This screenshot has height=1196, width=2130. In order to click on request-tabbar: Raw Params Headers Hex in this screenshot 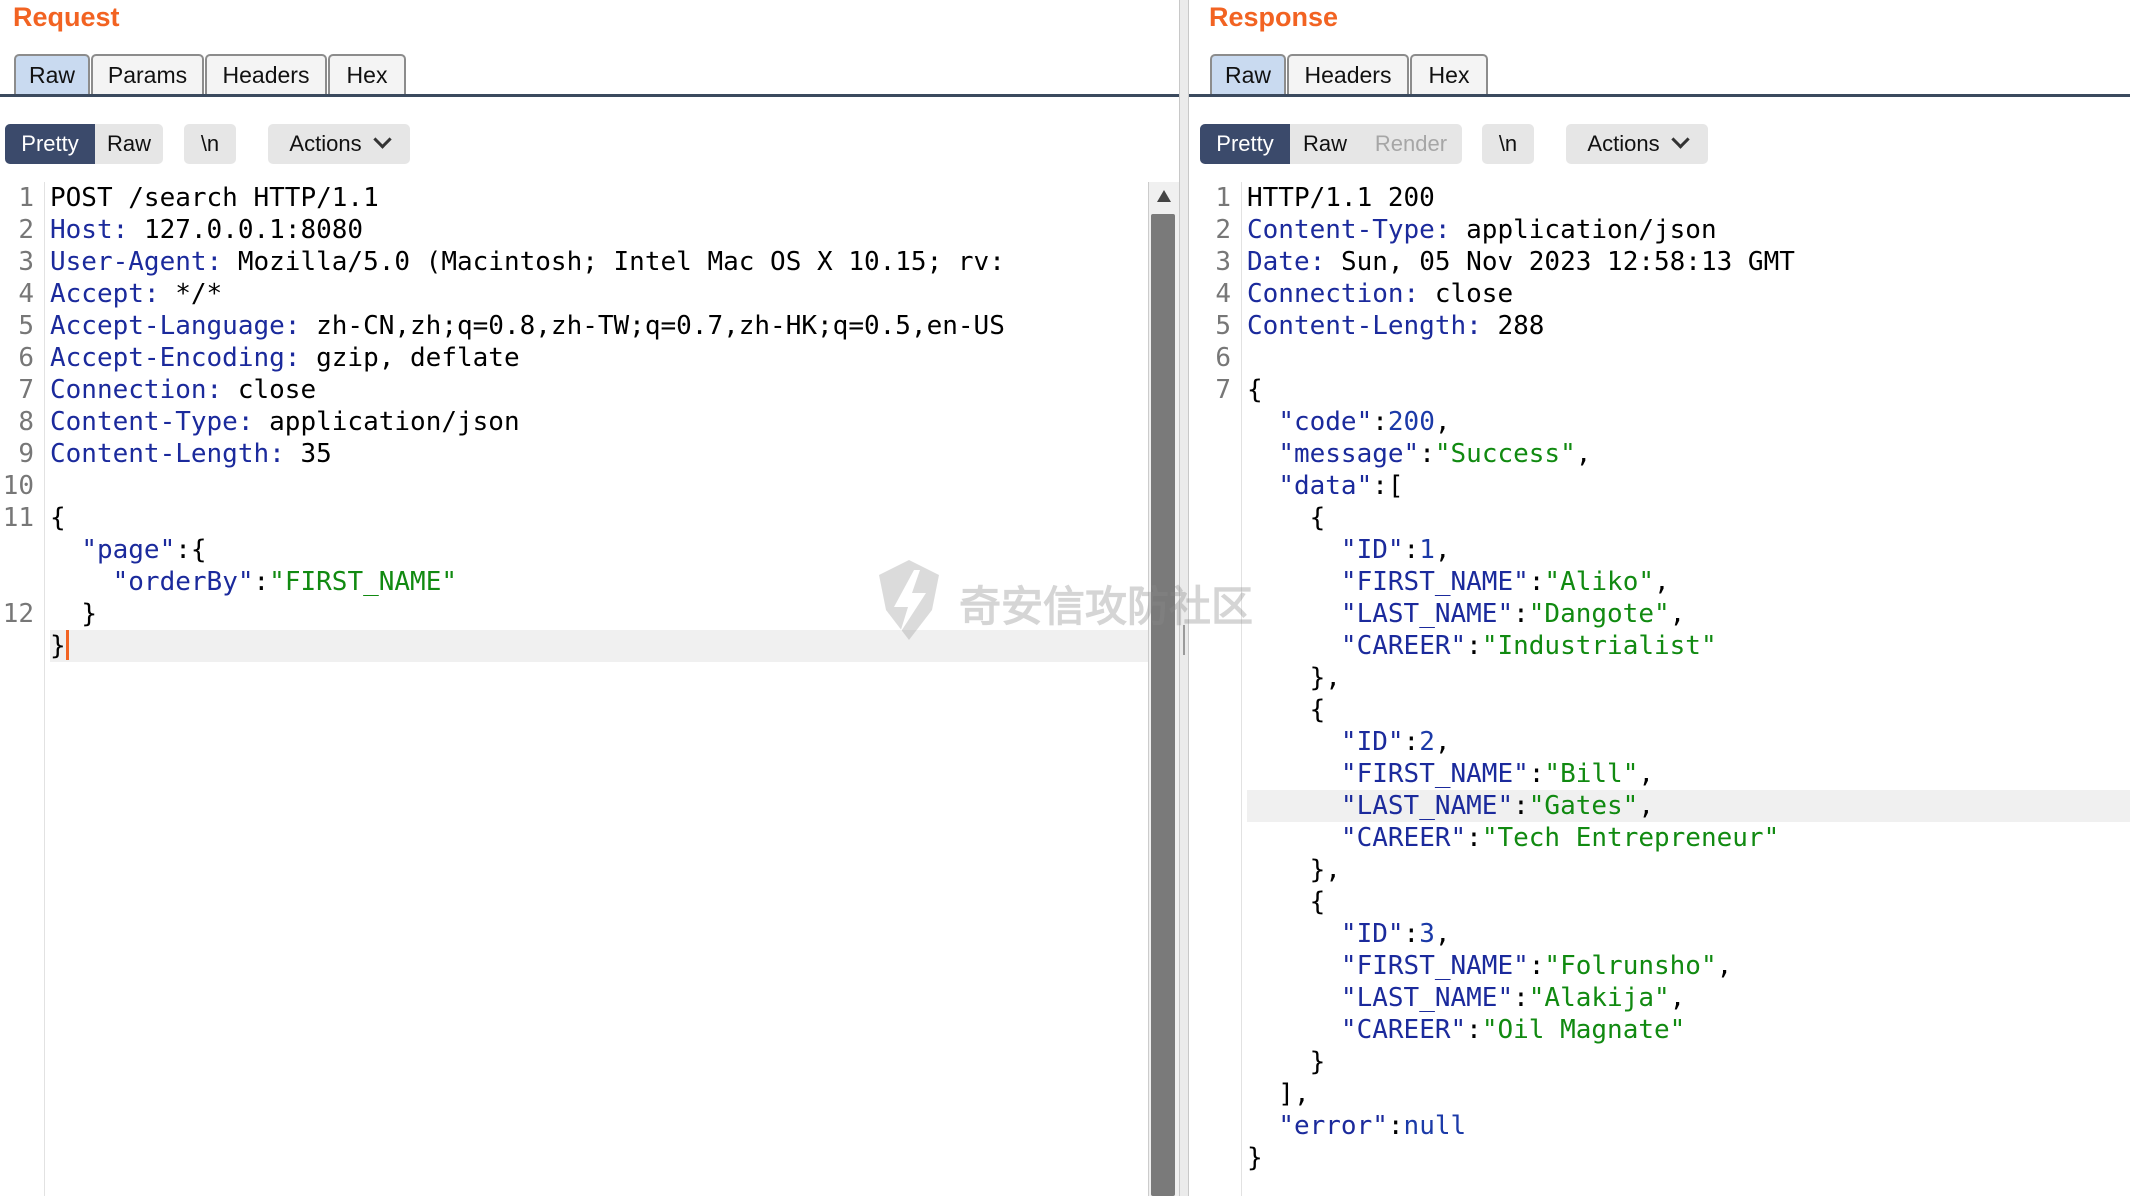, I will do `click(589, 74)`.